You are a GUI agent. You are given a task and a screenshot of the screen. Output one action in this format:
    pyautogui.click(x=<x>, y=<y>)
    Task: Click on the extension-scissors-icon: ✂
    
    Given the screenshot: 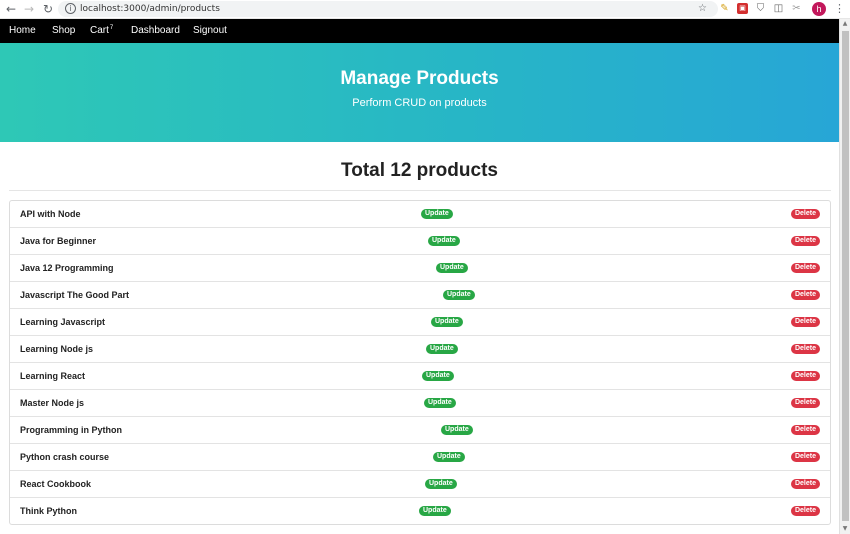 What is the action you would take?
    pyautogui.click(x=796, y=8)
    